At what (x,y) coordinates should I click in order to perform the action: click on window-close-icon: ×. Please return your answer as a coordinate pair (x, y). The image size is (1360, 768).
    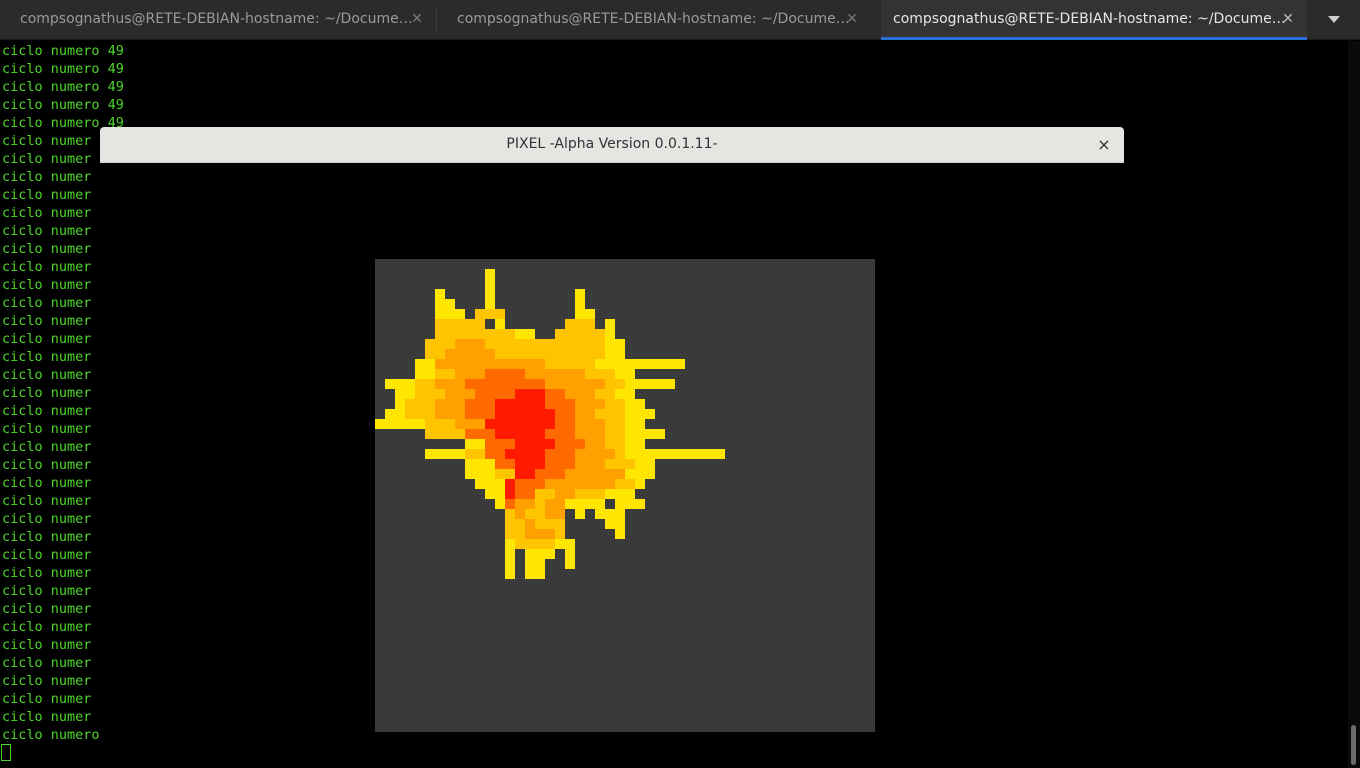
    Looking at the image, I should click on (1104, 145).